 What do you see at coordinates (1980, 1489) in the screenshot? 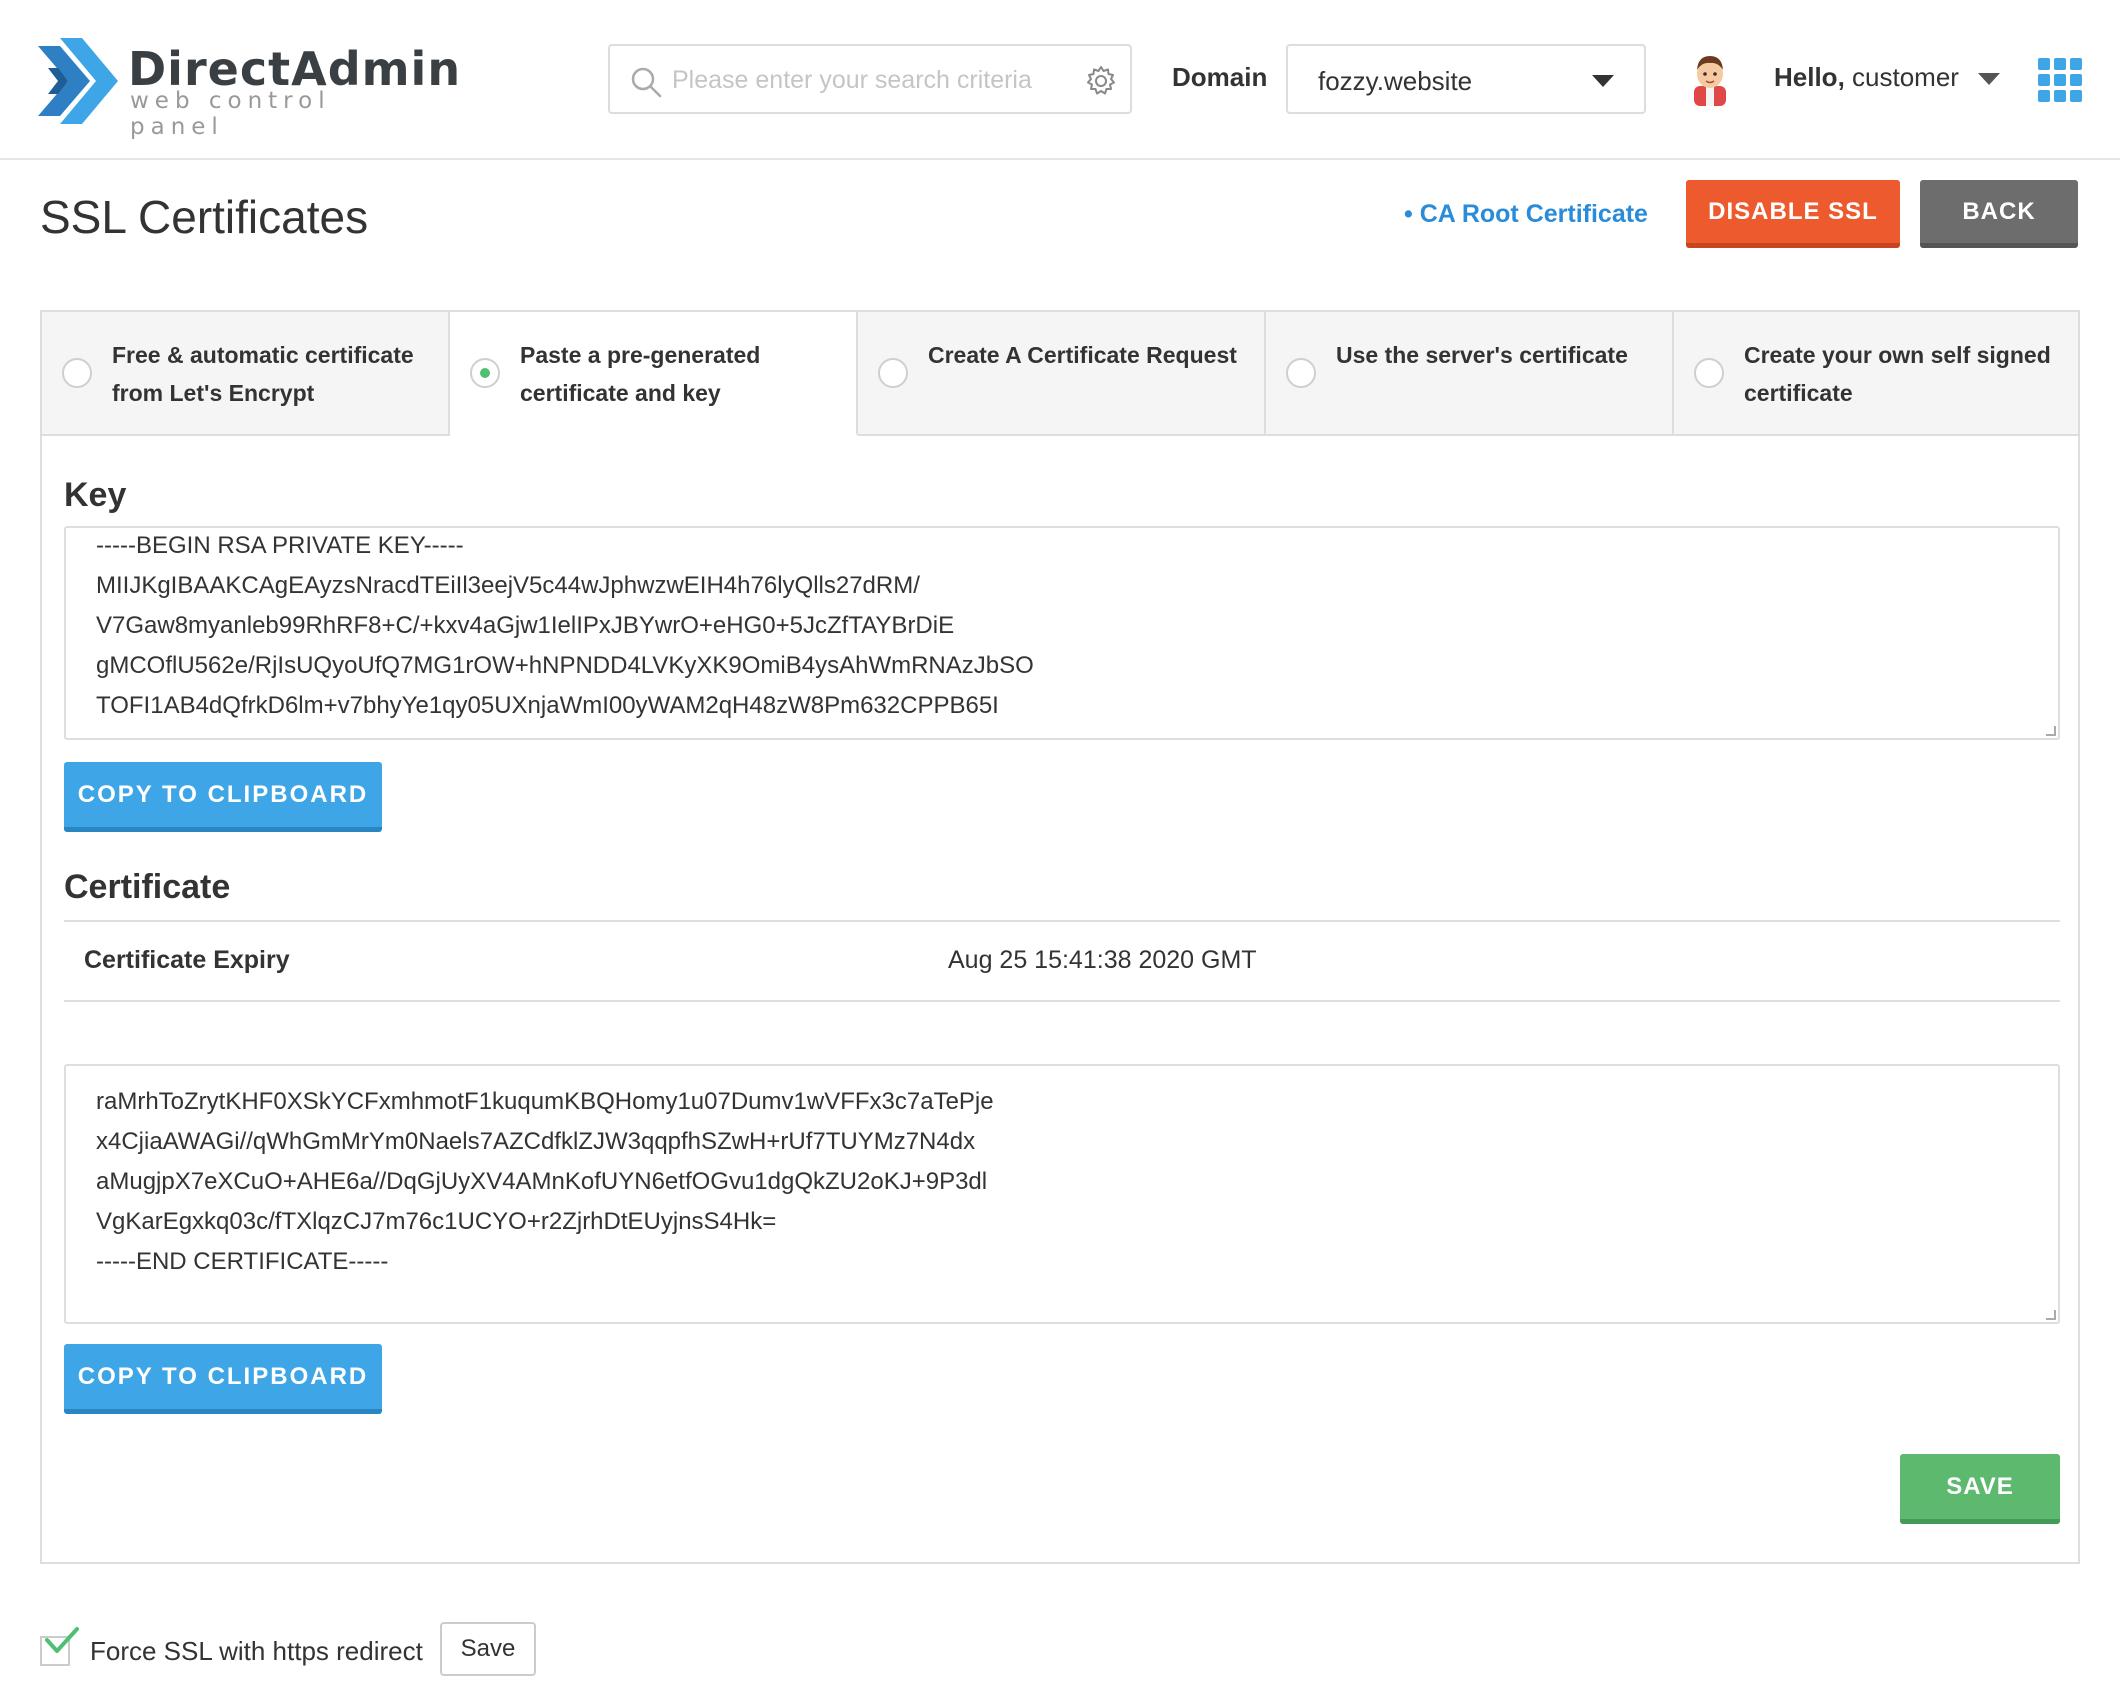
I see `save-button: SAVE` at bounding box center [1980, 1489].